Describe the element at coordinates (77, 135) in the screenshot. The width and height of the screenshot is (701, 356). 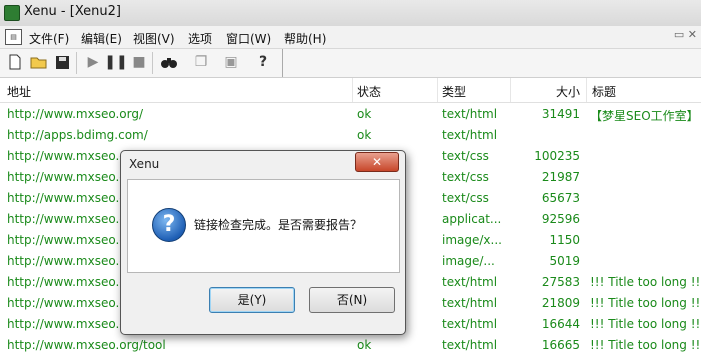
I see `cell-url: http://apps.bdimg.com/` at that location.